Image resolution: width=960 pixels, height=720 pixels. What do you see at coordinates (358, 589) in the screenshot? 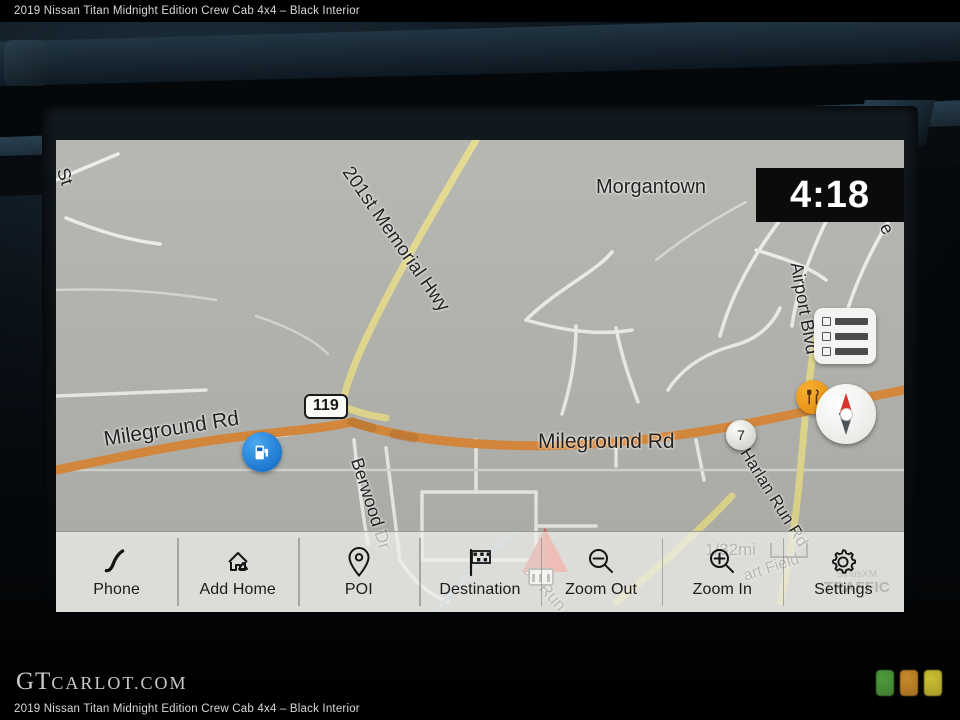
I see `toolbar-poi-label: POI` at bounding box center [358, 589].